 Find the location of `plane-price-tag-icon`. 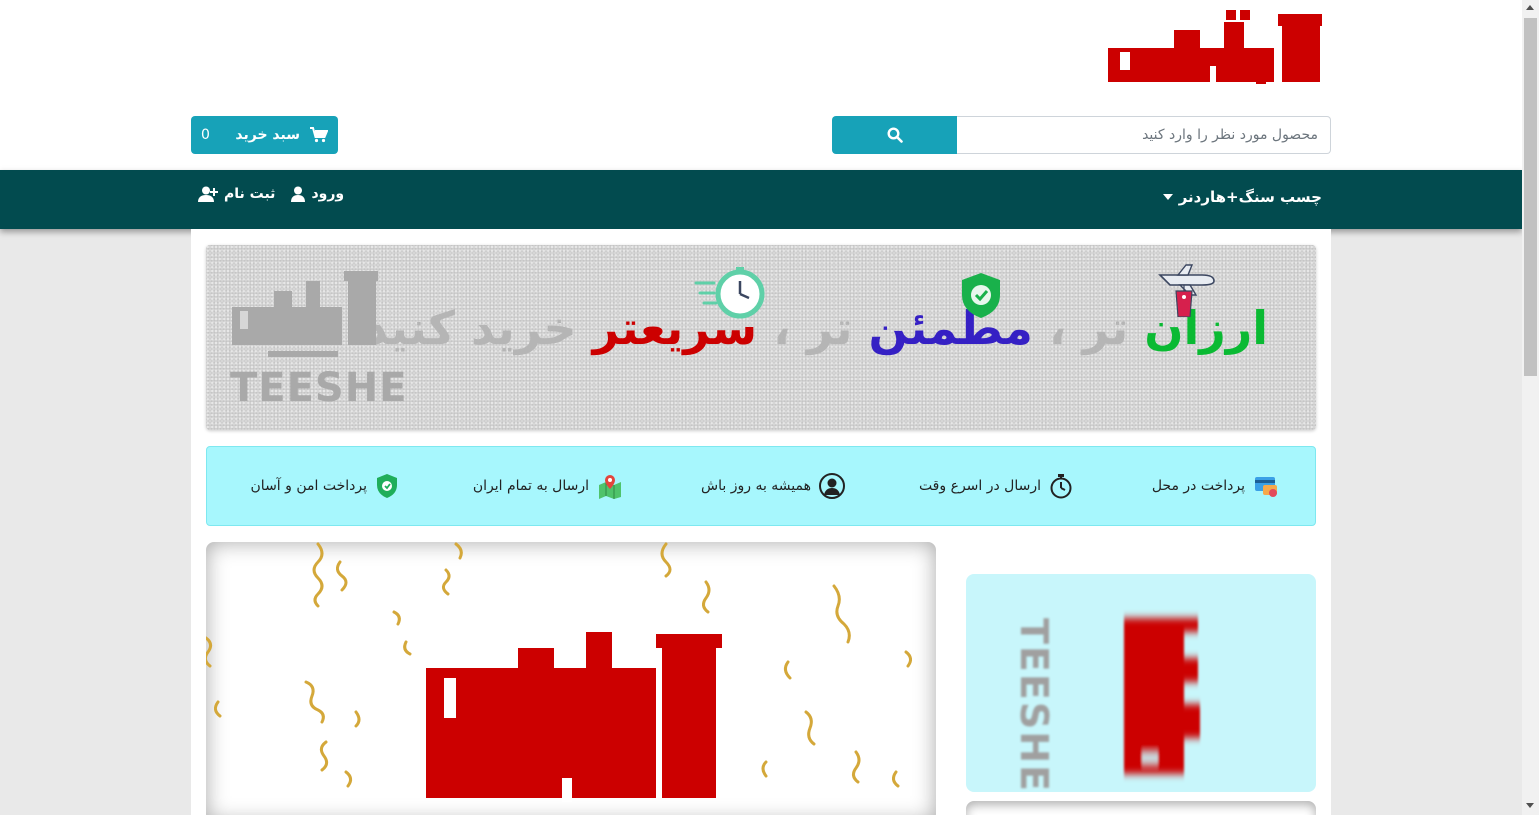

plane-price-tag-icon is located at coordinates (1186, 290).